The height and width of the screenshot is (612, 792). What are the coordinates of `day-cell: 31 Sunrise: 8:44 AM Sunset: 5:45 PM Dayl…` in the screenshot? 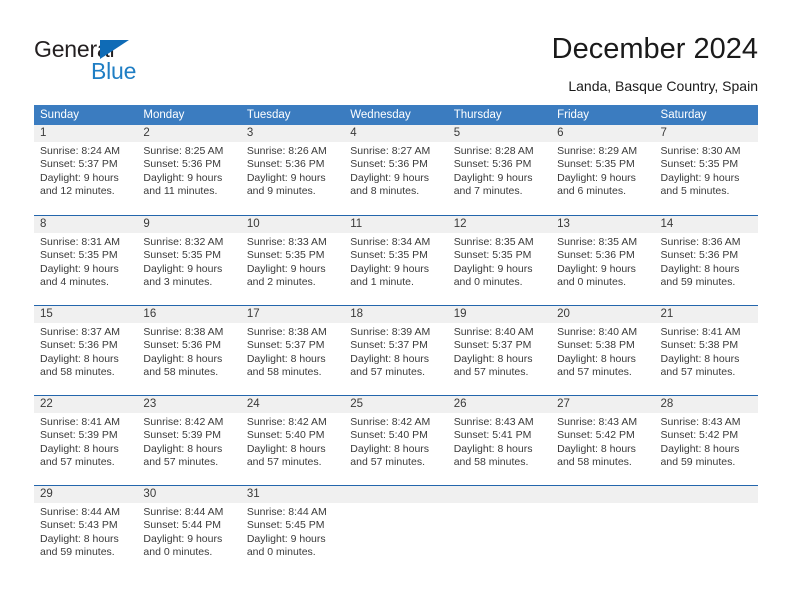 It's located at (292, 530).